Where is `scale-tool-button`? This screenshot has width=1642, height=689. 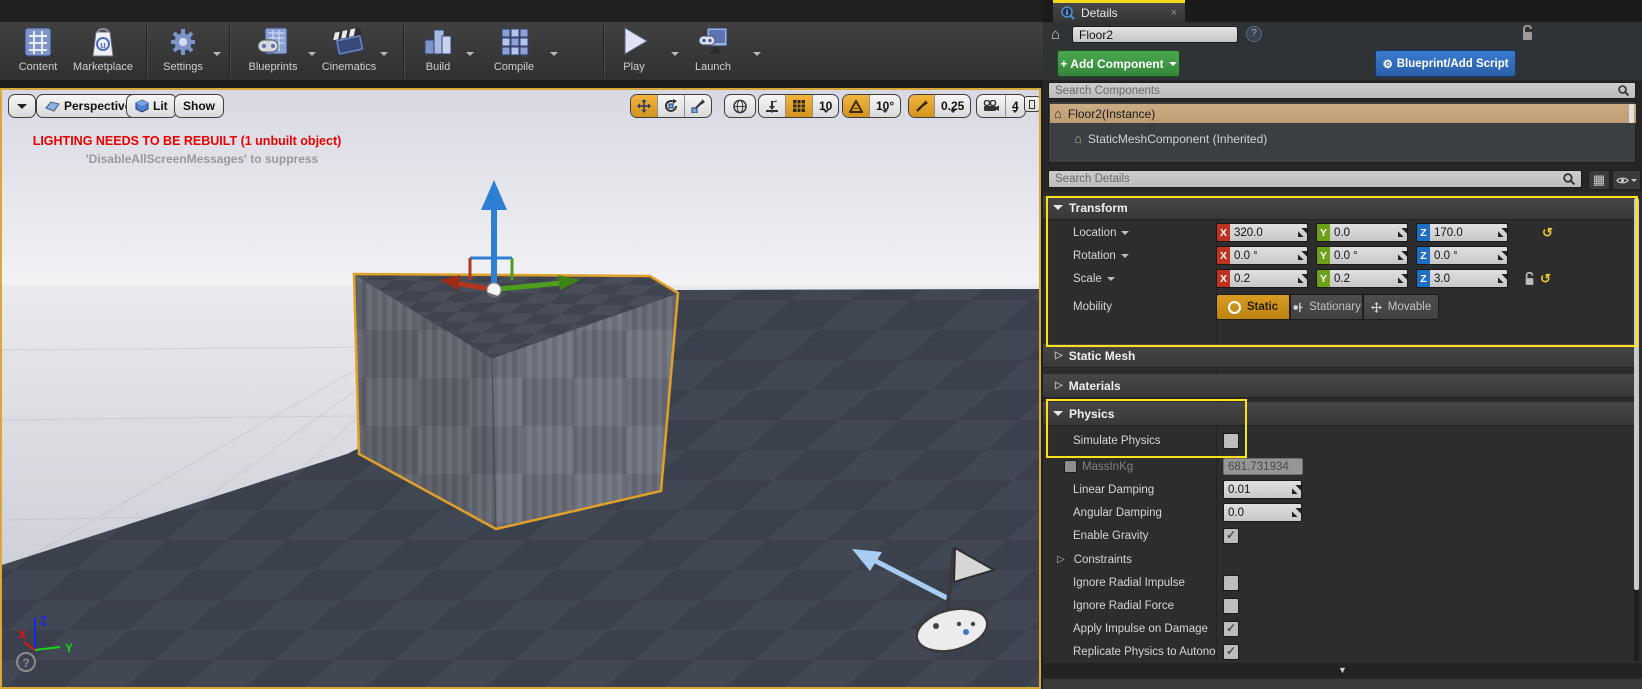
scale-tool-button is located at coordinates (698, 106).